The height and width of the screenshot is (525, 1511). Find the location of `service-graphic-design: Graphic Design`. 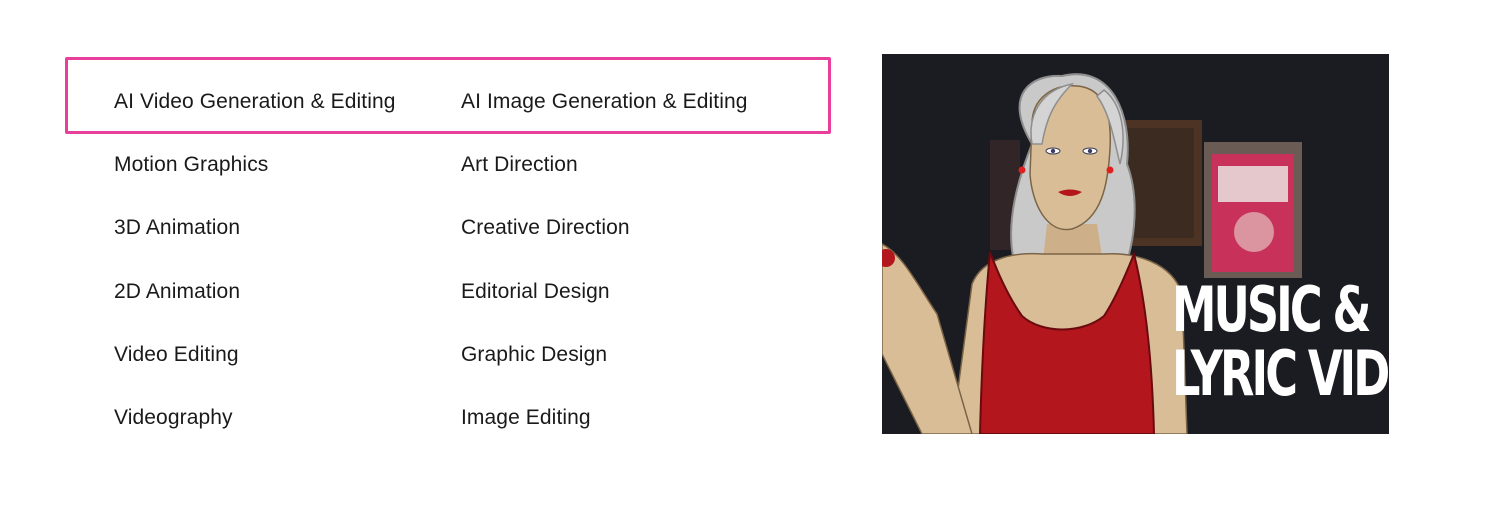

service-graphic-design: Graphic Design is located at coordinates (534, 355).